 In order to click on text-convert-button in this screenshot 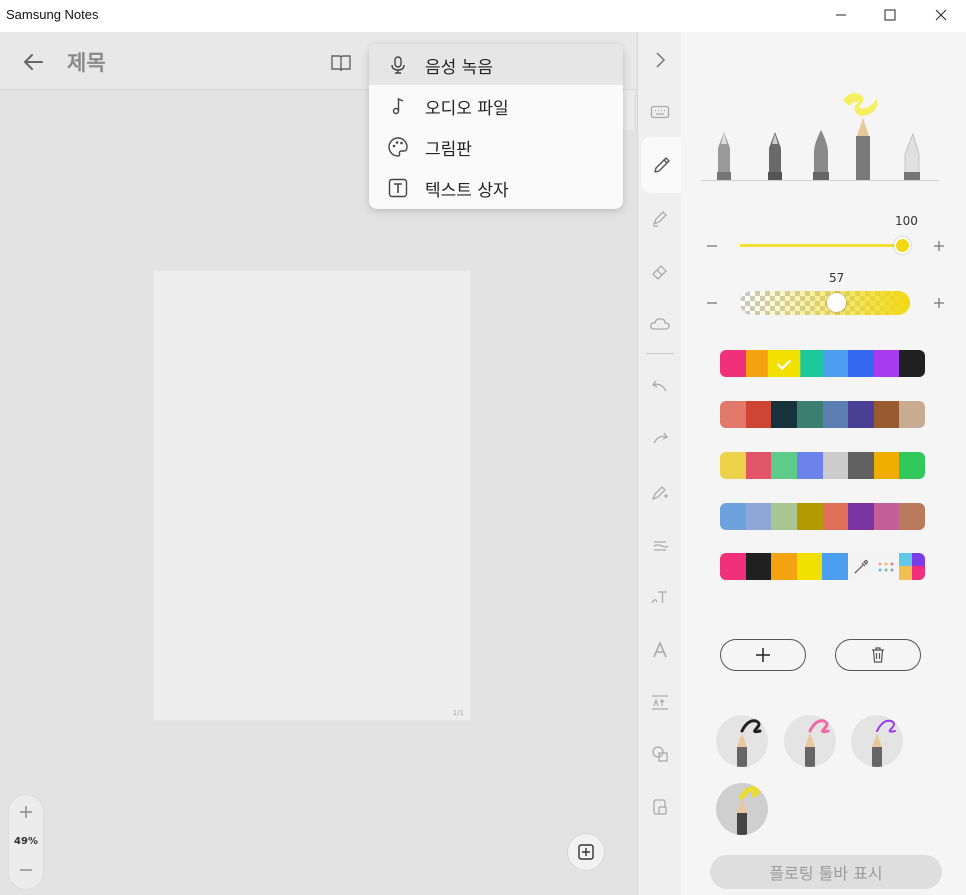, I will do `click(660, 597)`.